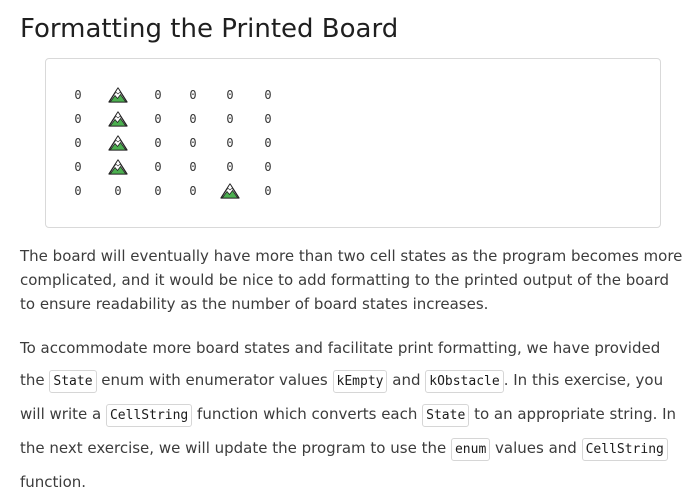 The width and height of the screenshot is (699, 498). Describe the element at coordinates (360, 381) in the screenshot. I see `code-kempty: kEmpty` at that location.